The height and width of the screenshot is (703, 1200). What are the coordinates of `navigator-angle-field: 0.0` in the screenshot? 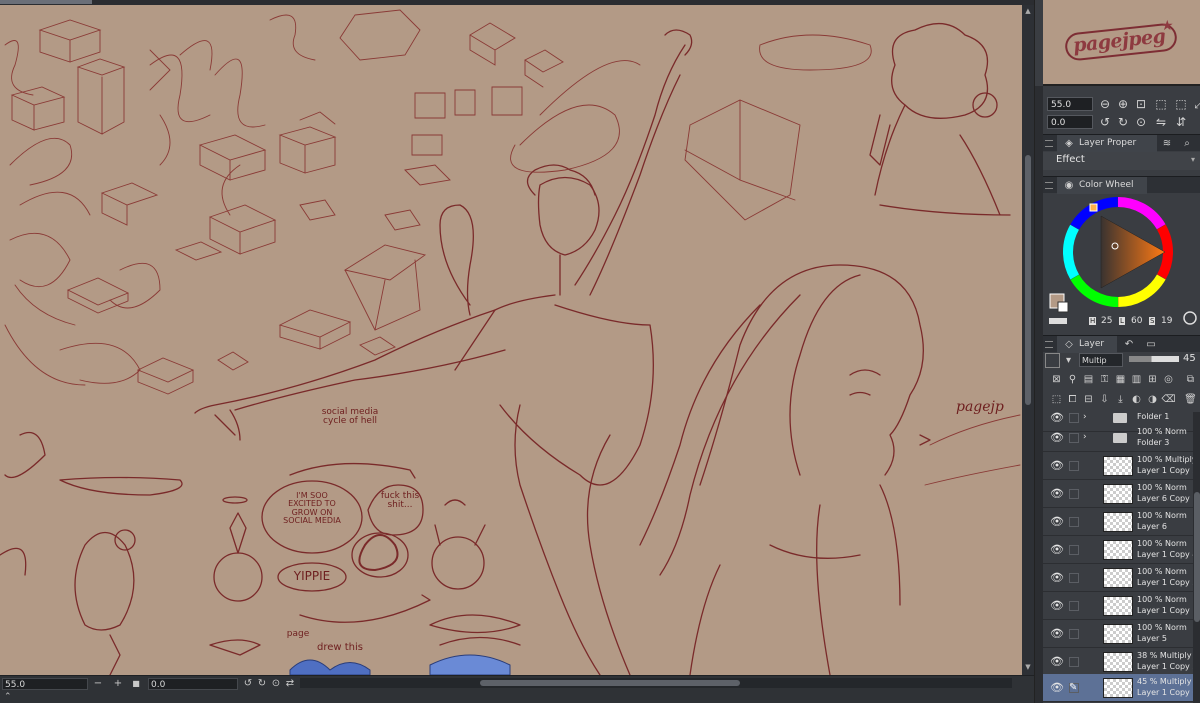 It's located at (1070, 122).